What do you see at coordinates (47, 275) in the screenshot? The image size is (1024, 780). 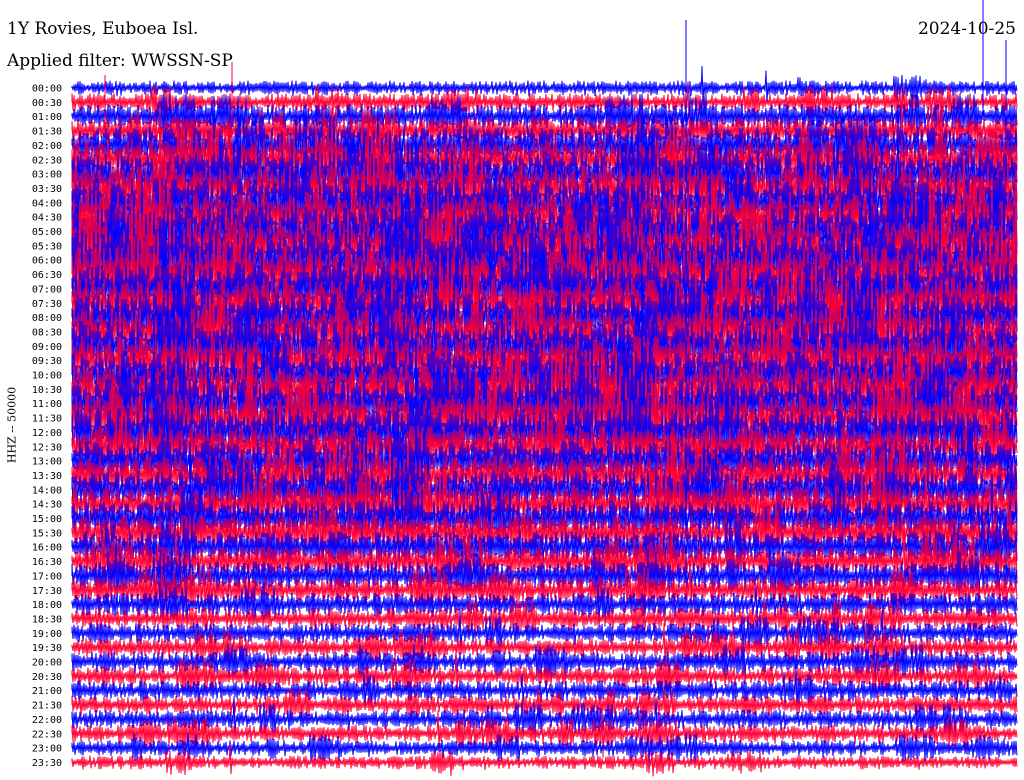 I see `row-label: 06:30` at bounding box center [47, 275].